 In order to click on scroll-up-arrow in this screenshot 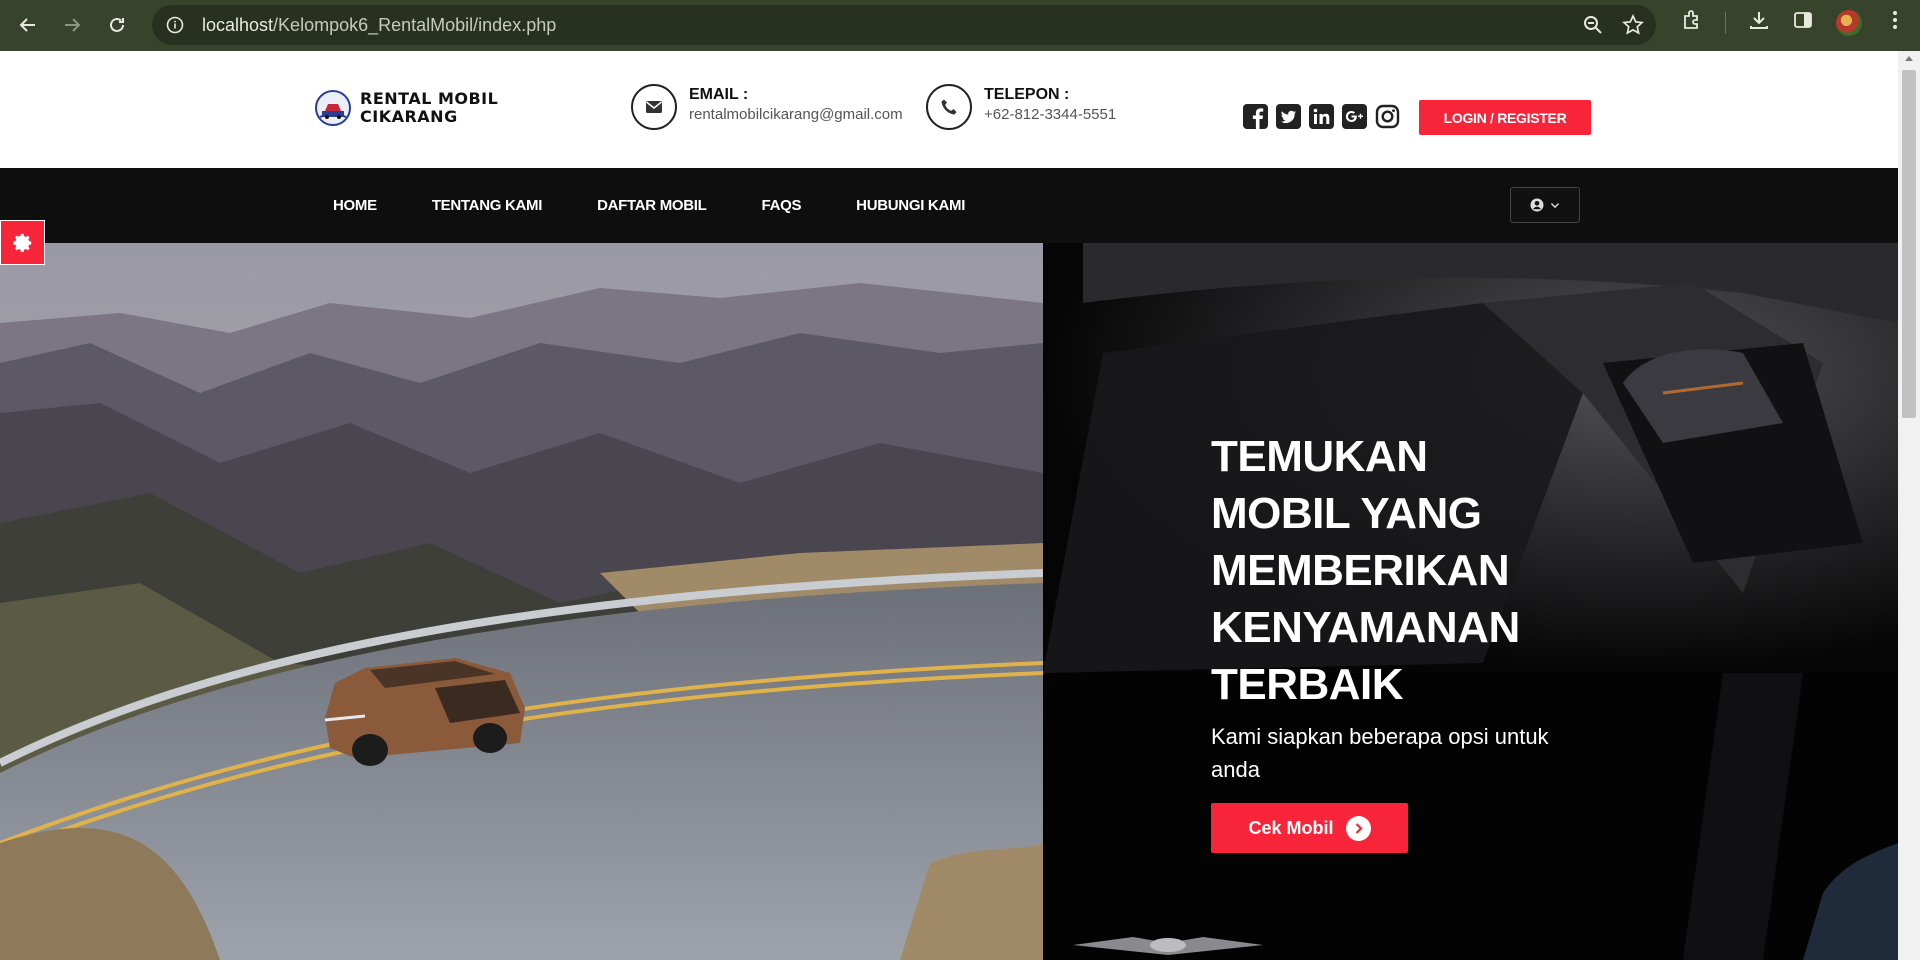, I will do `click(1909, 58)`.